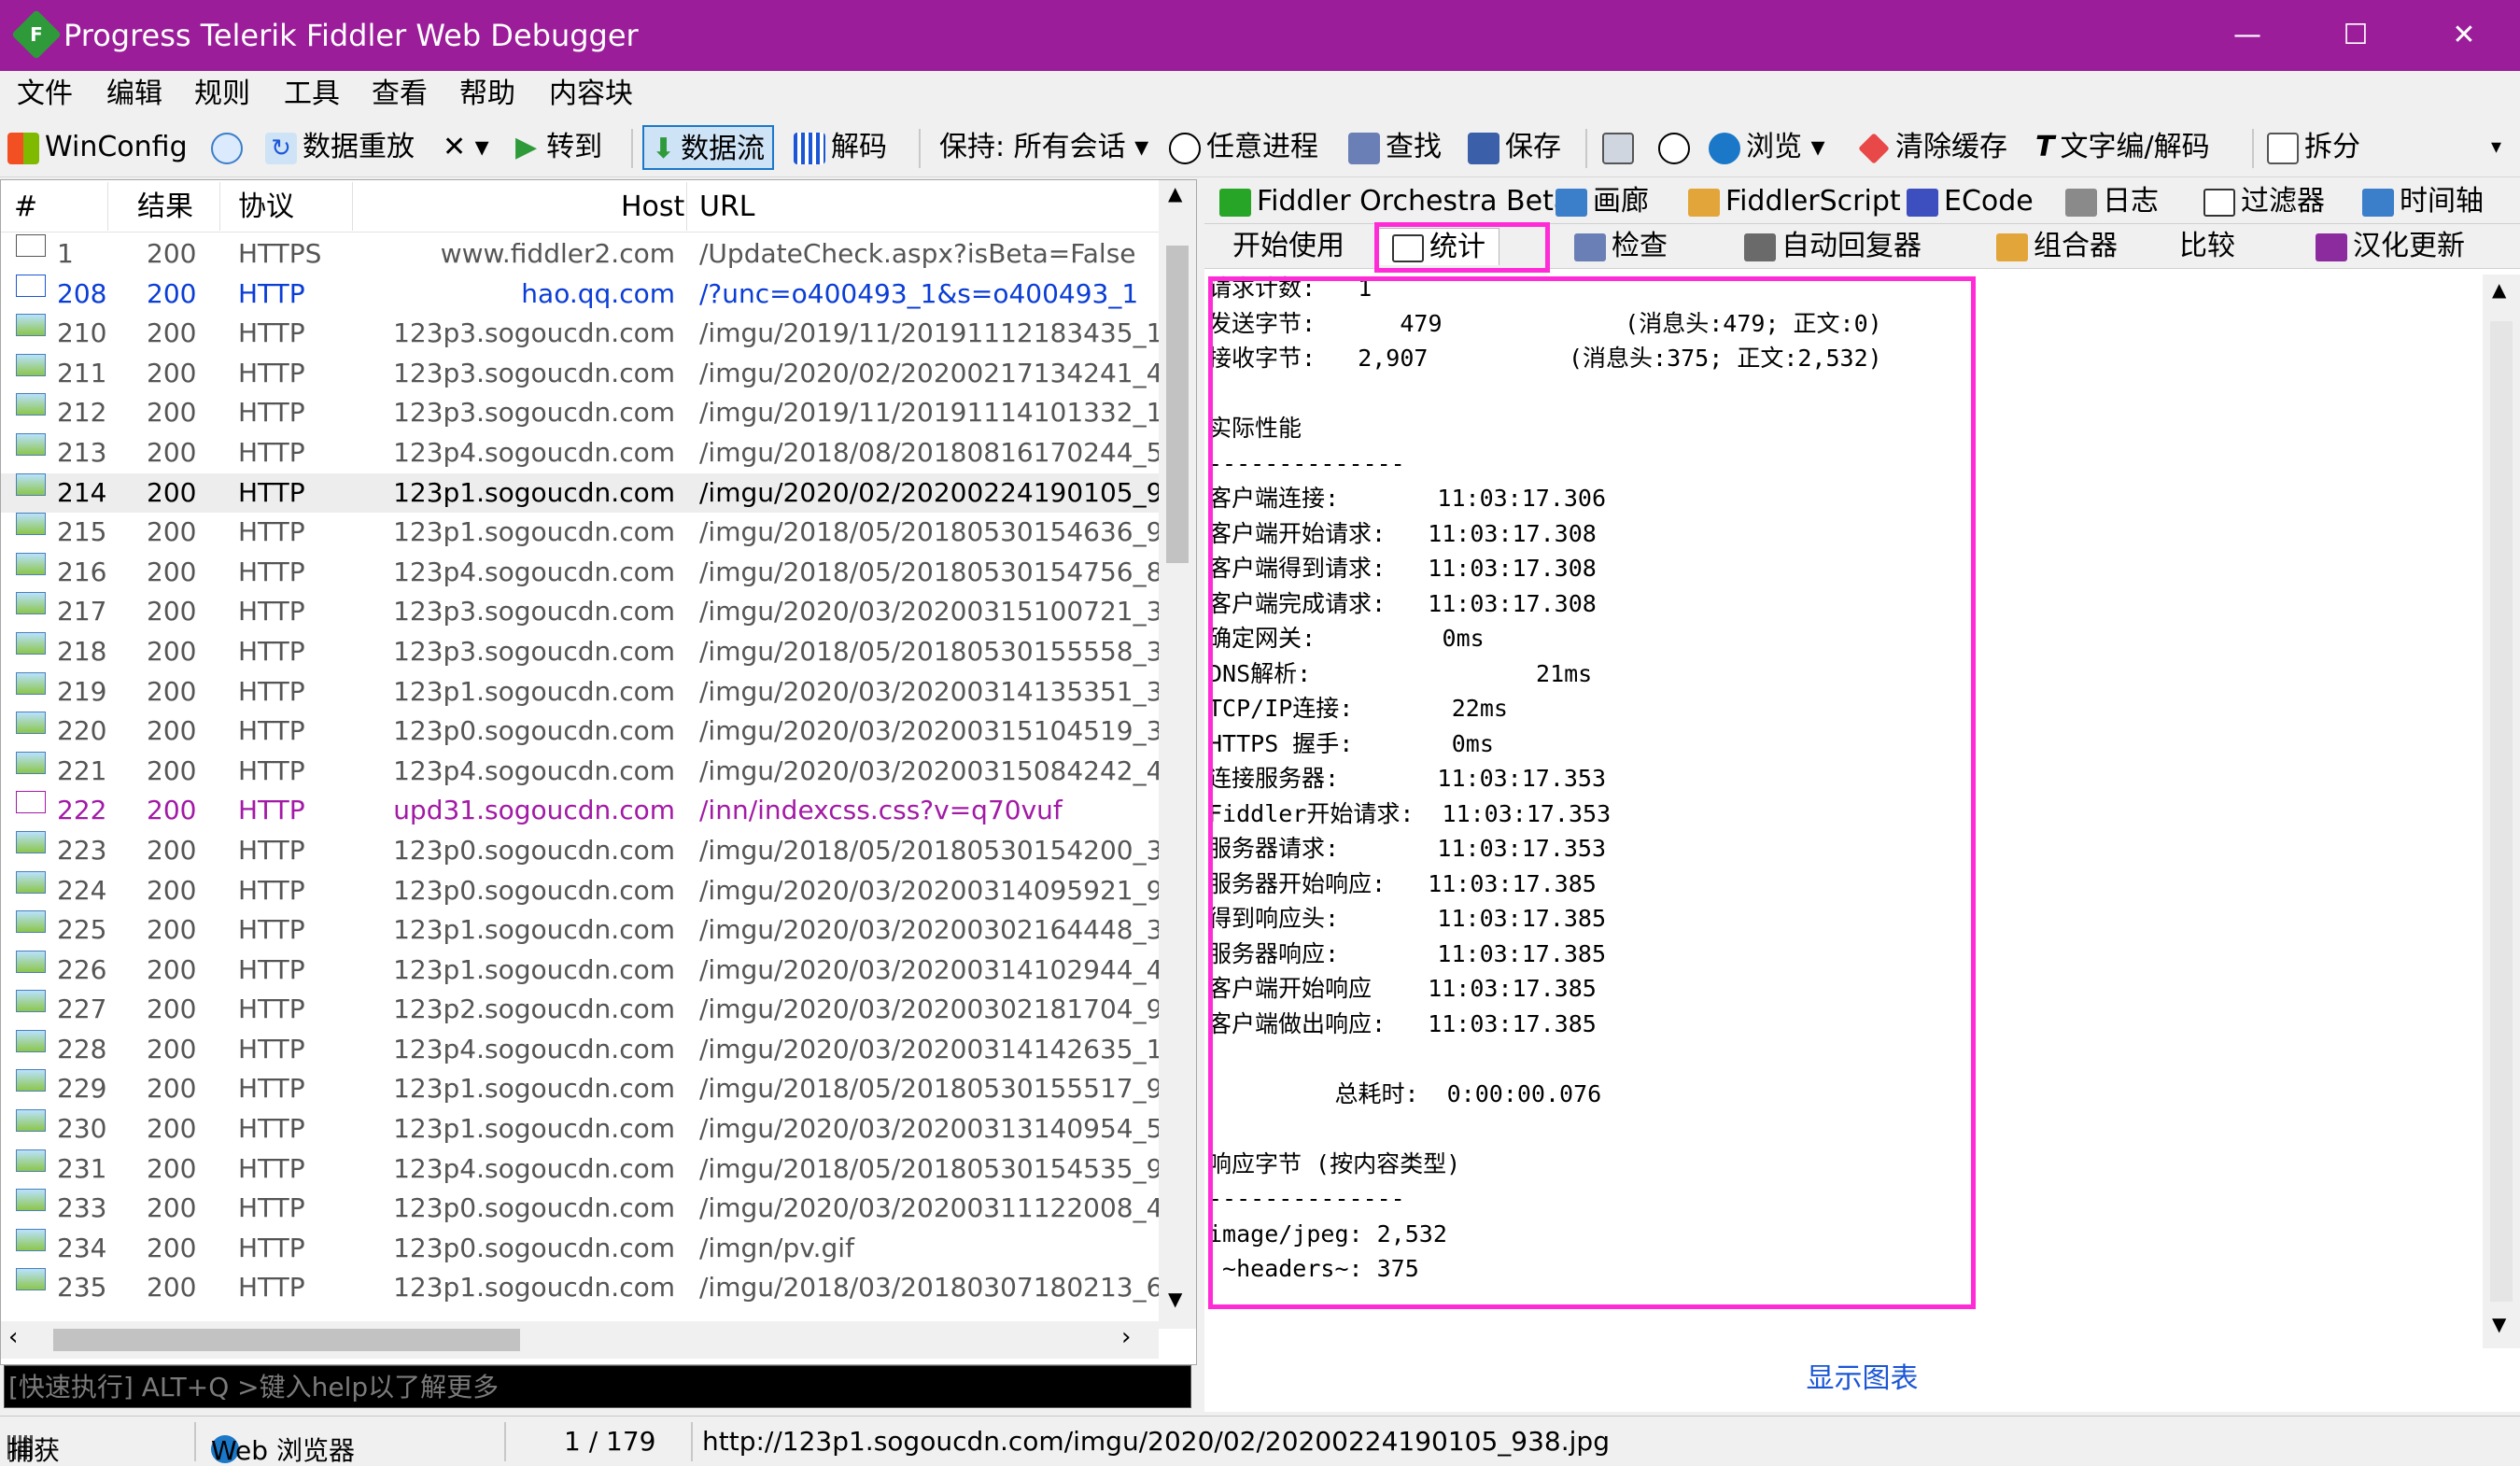  What do you see at coordinates (266, 207) in the screenshot?
I see `col-protocol: 协议` at bounding box center [266, 207].